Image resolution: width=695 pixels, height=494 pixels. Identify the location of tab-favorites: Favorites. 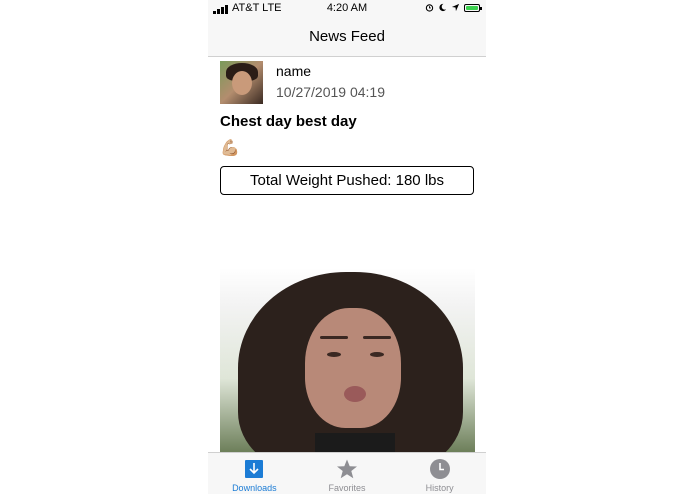
(347, 473).